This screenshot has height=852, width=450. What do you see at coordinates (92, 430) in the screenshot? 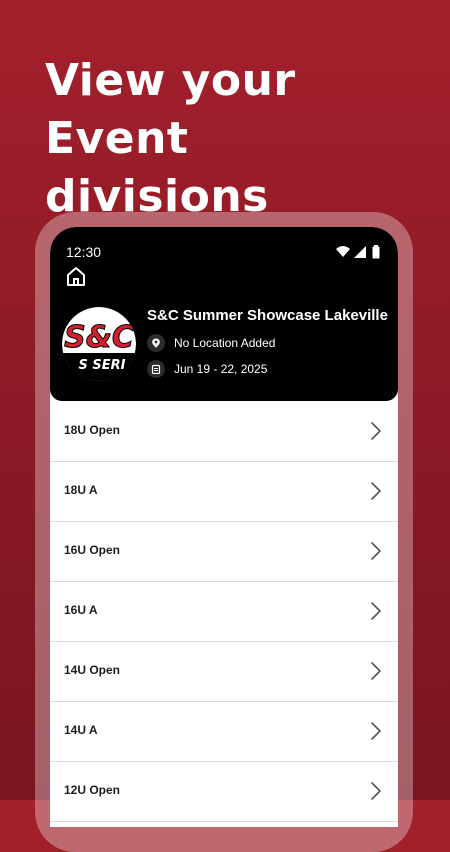
I see `division-label: 18U Open` at bounding box center [92, 430].